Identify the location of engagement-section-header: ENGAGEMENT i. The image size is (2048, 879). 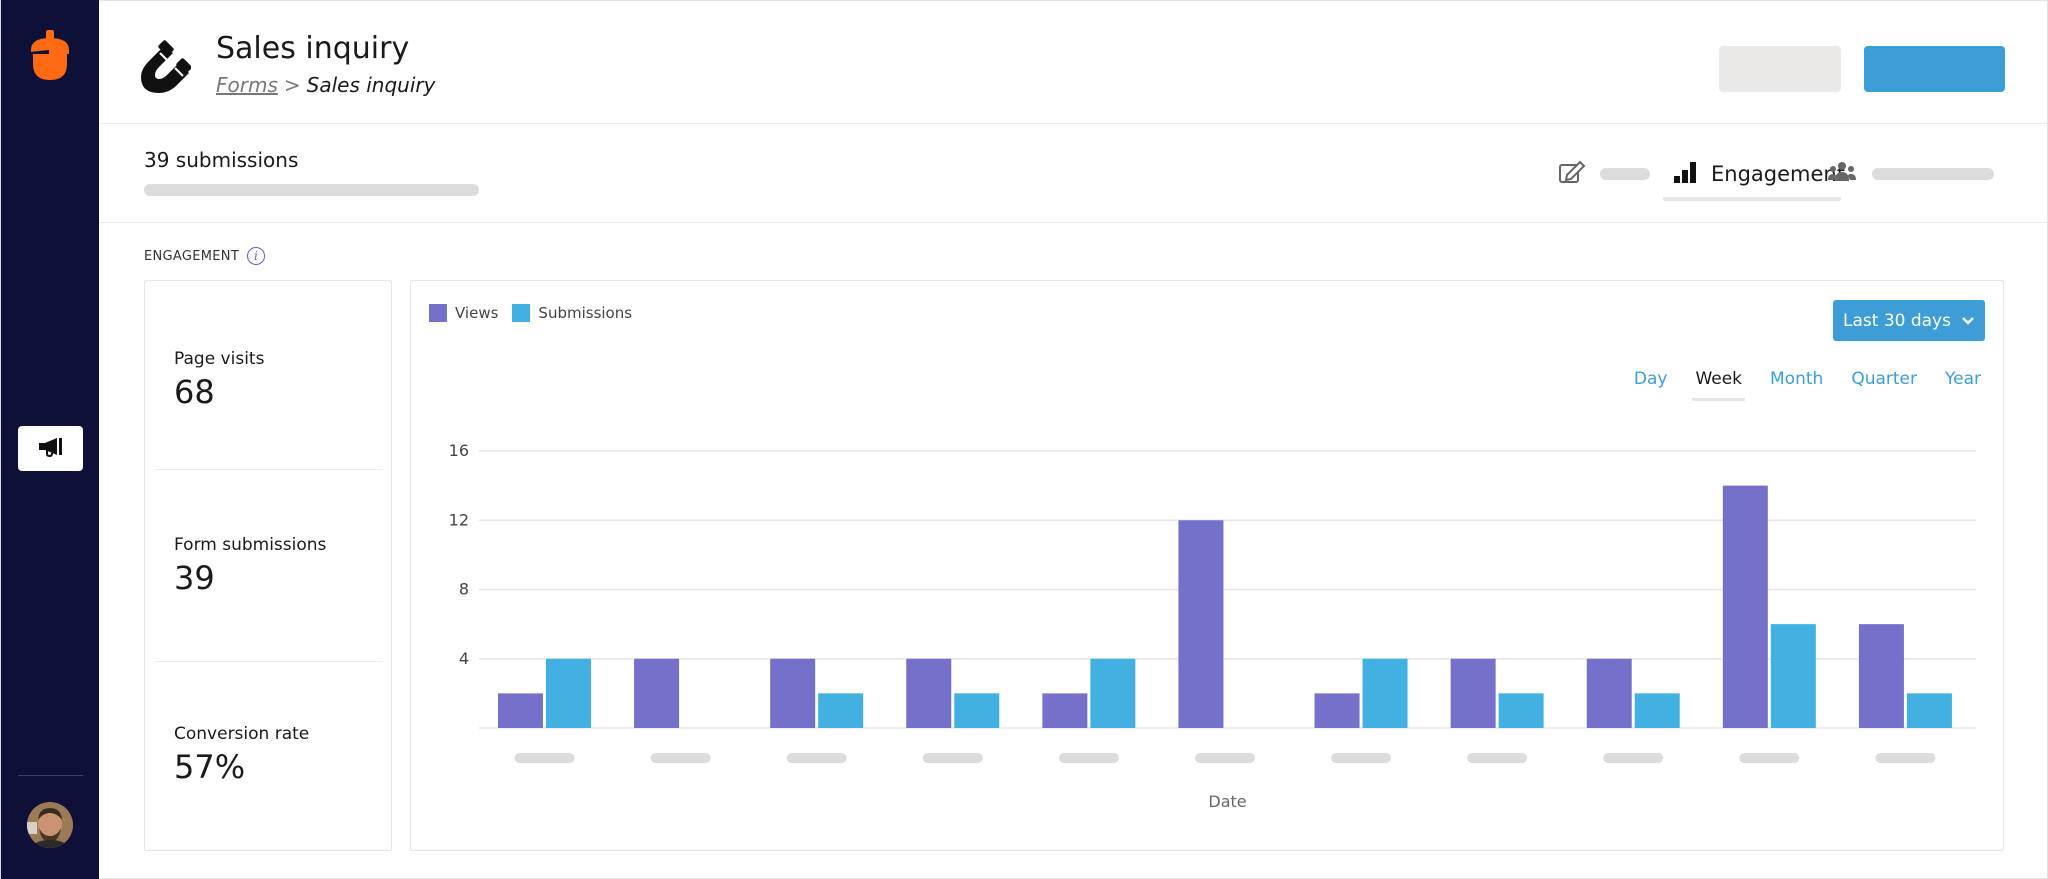
(205, 256).